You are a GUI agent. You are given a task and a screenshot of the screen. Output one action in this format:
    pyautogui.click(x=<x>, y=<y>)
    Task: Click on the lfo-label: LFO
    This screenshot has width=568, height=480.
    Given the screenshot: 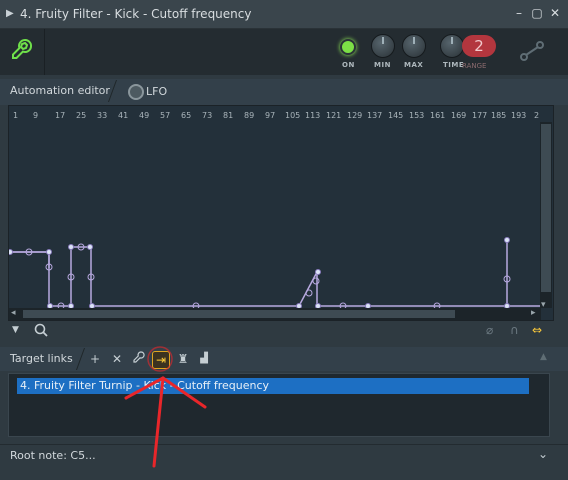 What is the action you would take?
    pyautogui.click(x=157, y=91)
    